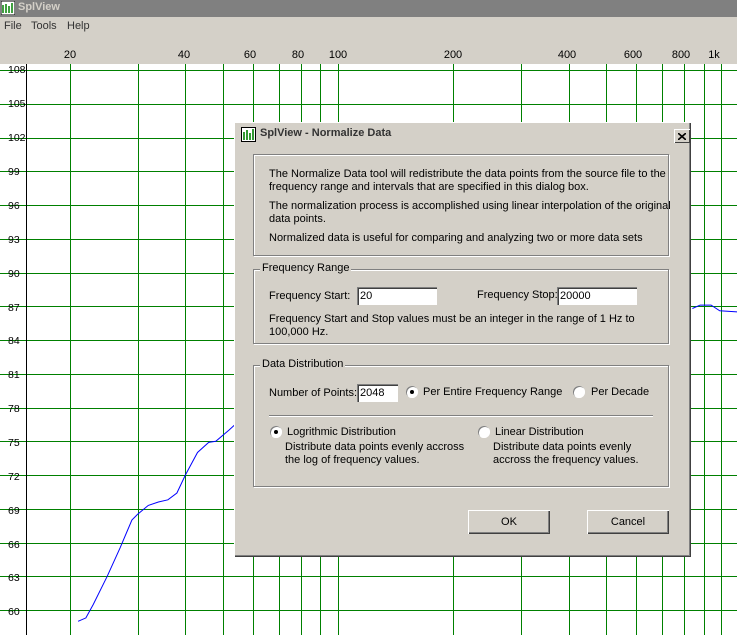  What do you see at coordinates (184, 55) in the screenshot?
I see `x-tick-label: 40` at bounding box center [184, 55].